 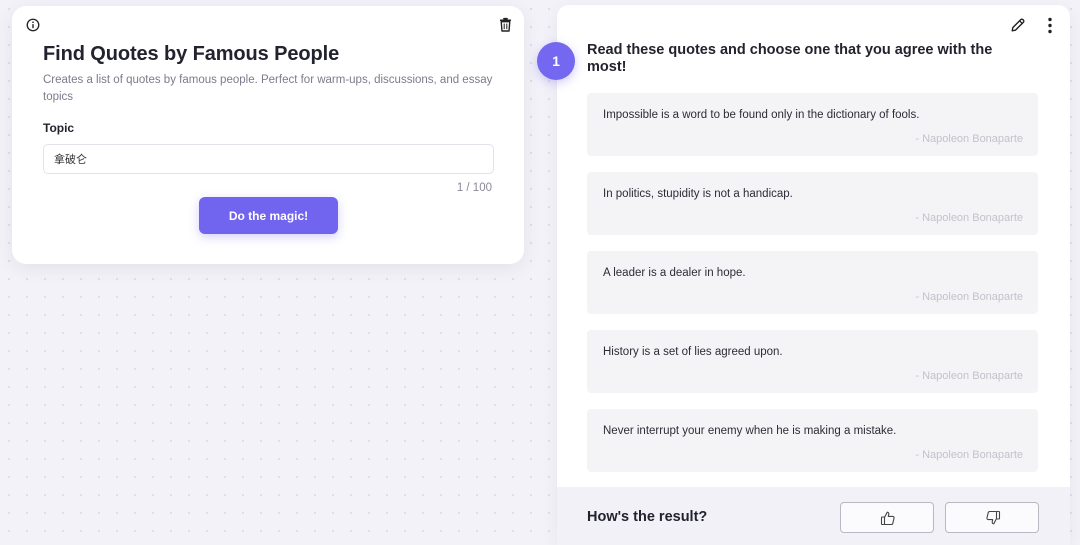 What do you see at coordinates (474, 188) in the screenshot?
I see `character-counter: 1 / 100` at bounding box center [474, 188].